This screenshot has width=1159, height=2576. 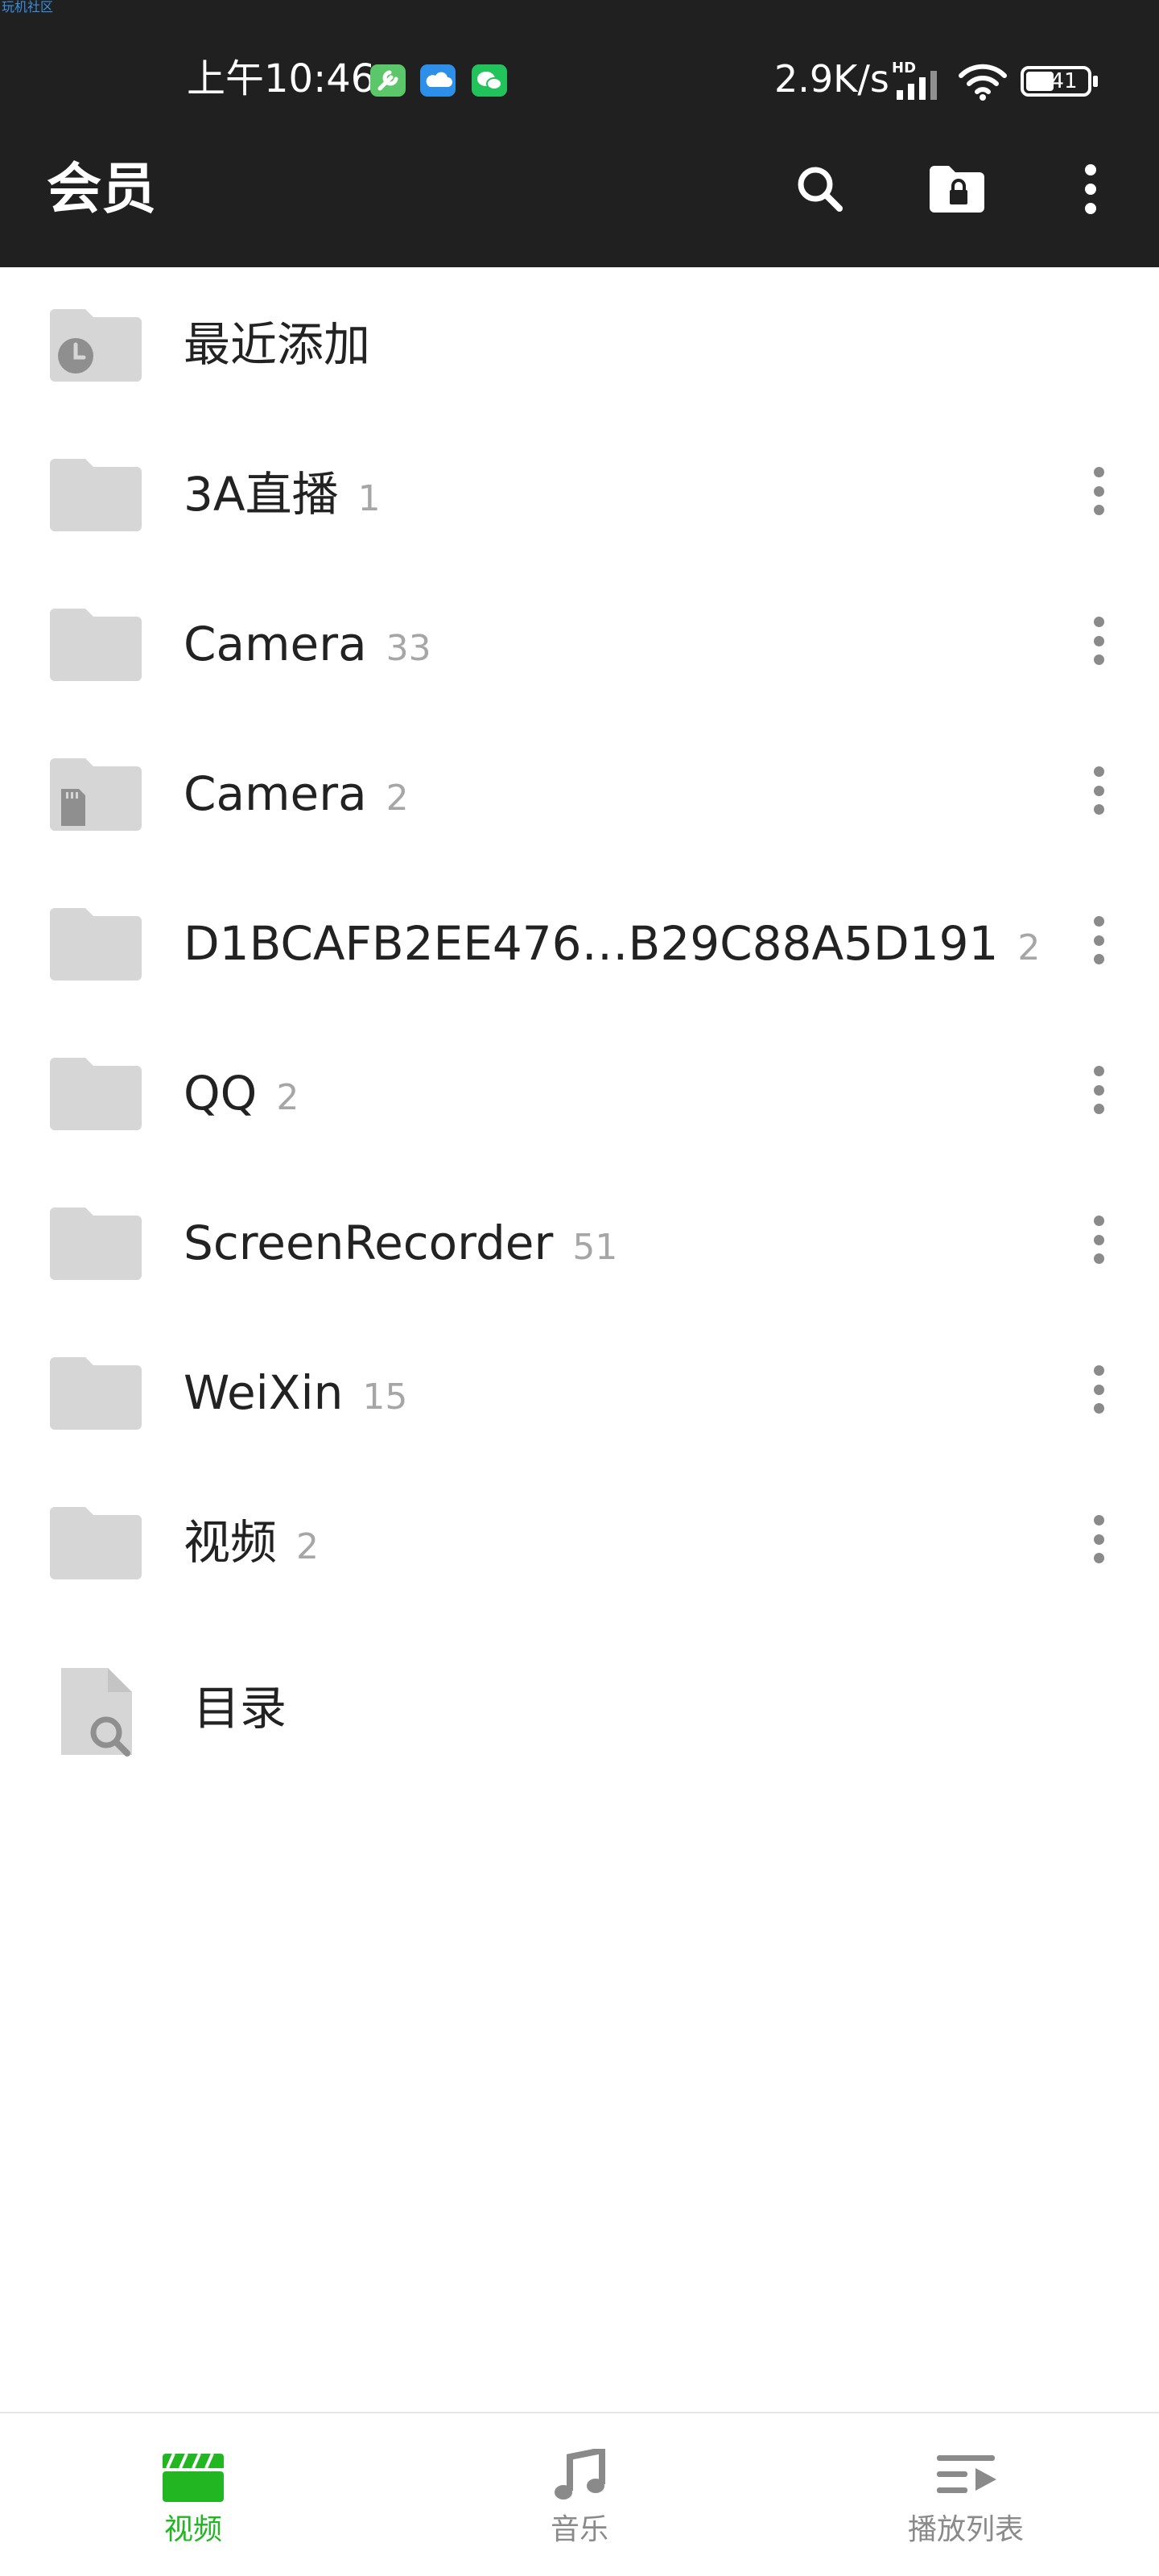 I want to click on wechat-app-icon, so click(x=489, y=80).